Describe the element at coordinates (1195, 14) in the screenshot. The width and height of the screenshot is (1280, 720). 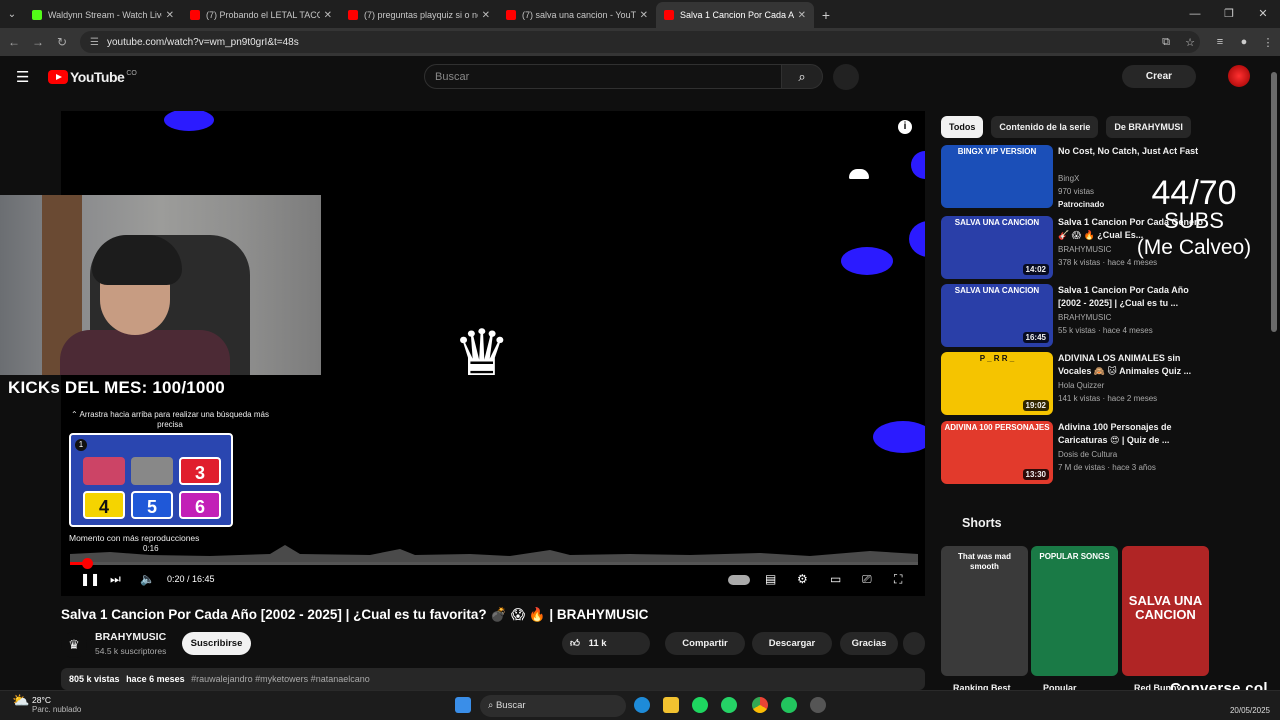
I see `minimize-icon: —` at that location.